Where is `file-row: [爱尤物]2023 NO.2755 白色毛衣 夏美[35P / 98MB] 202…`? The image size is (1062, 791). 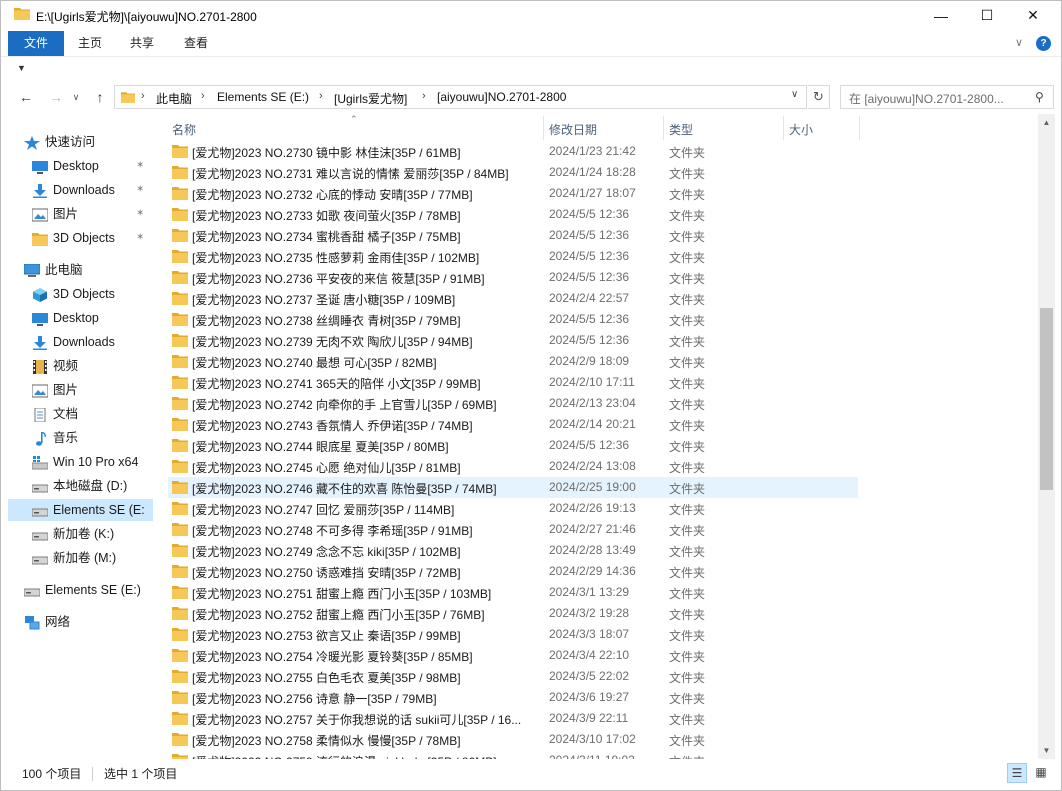
file-row: [爱尤物]2023 NO.2755 白色毛衣 夏美[35P / 98MB] 202… is located at coordinates (513, 676).